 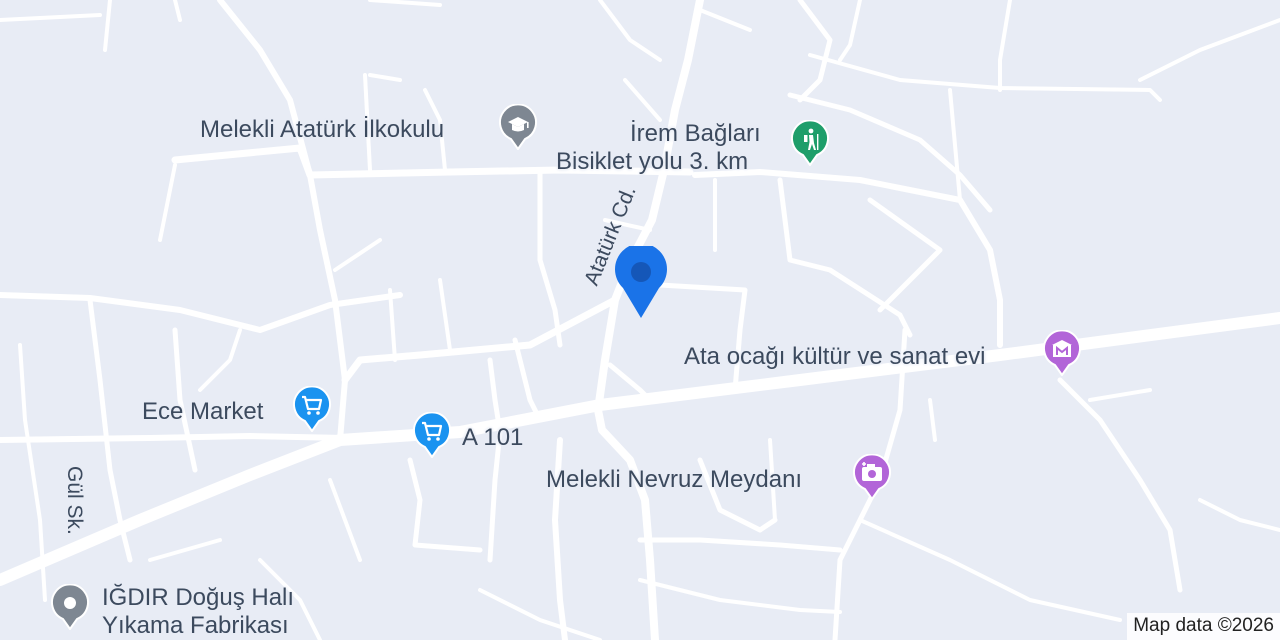 I want to click on poi-school-label: Melekli Atatürk İlkokulu, so click(x=322, y=129).